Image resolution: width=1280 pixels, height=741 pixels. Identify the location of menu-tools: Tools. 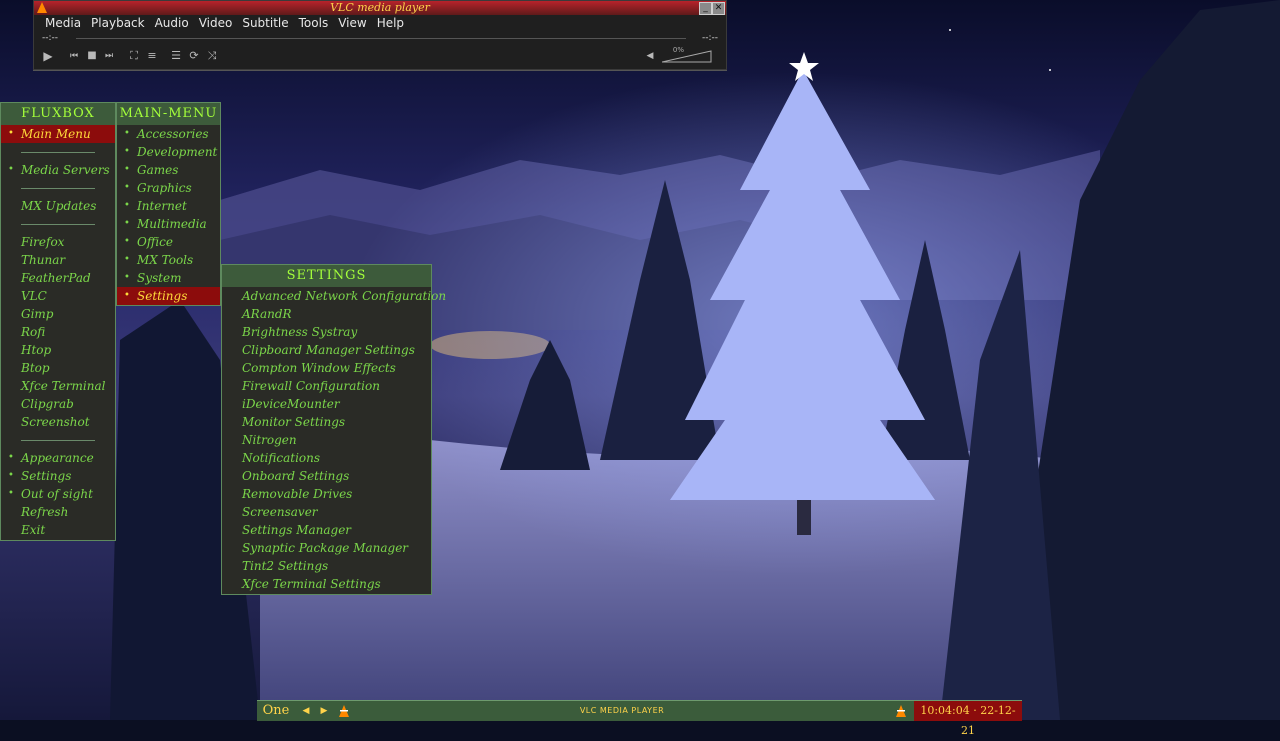
(314, 23).